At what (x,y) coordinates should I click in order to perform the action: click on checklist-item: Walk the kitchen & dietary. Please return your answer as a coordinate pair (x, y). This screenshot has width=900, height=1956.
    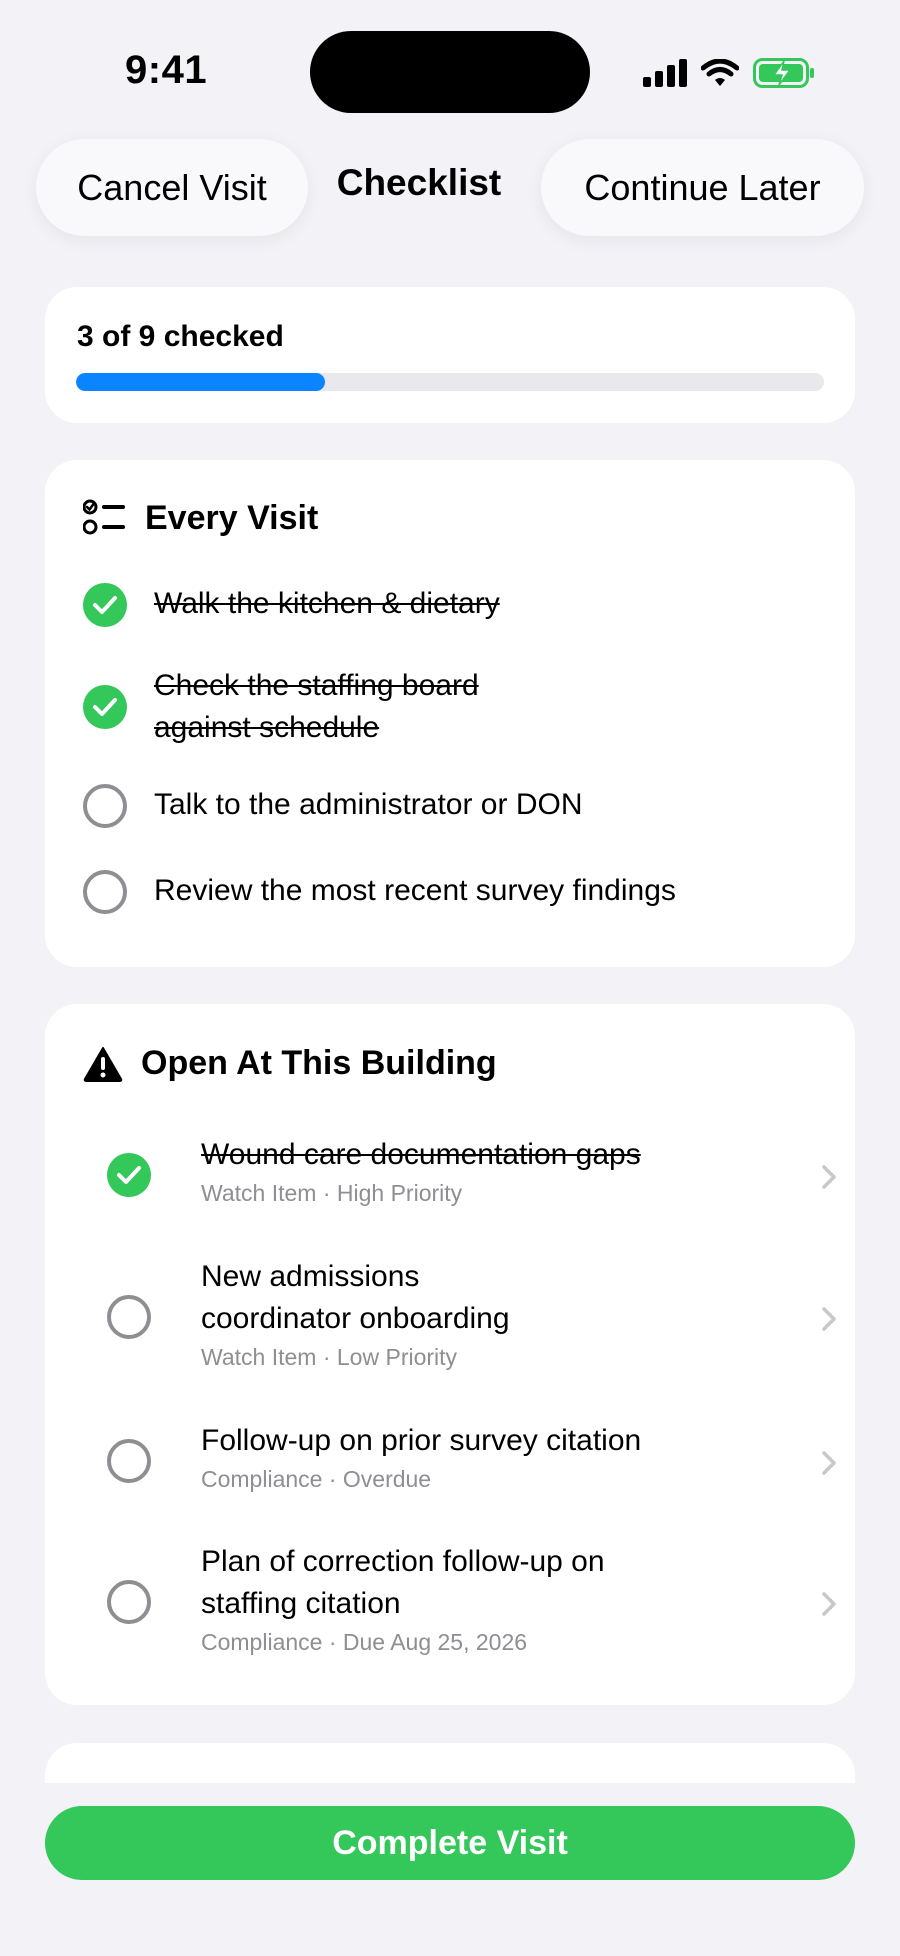
    Looking at the image, I should click on (291, 605).